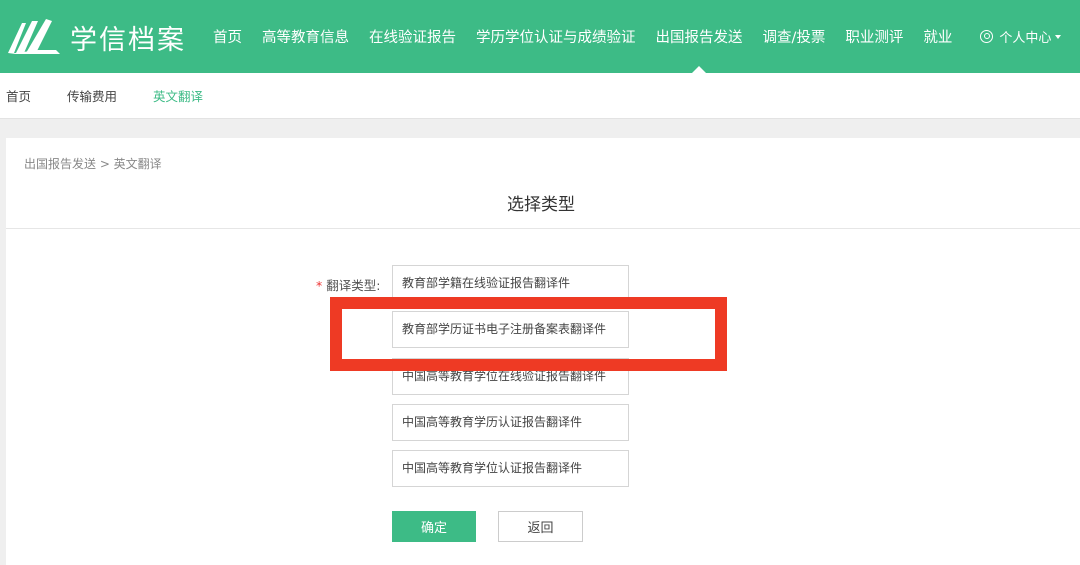 This screenshot has height=565, width=1080. What do you see at coordinates (1025, 38) in the screenshot?
I see `user-center-label: 个人中心` at bounding box center [1025, 38].